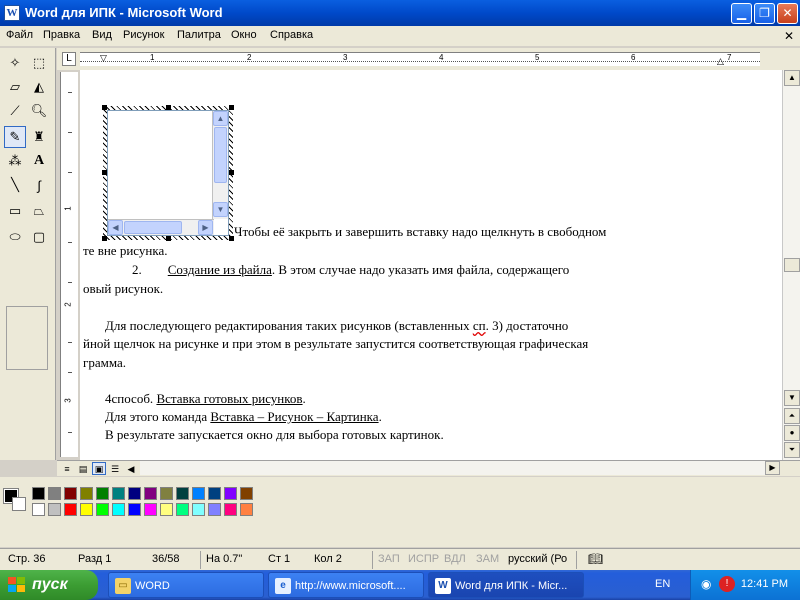  What do you see at coordinates (39, 211) in the screenshot?
I see `polygon-icon: ⏢` at bounding box center [39, 211].